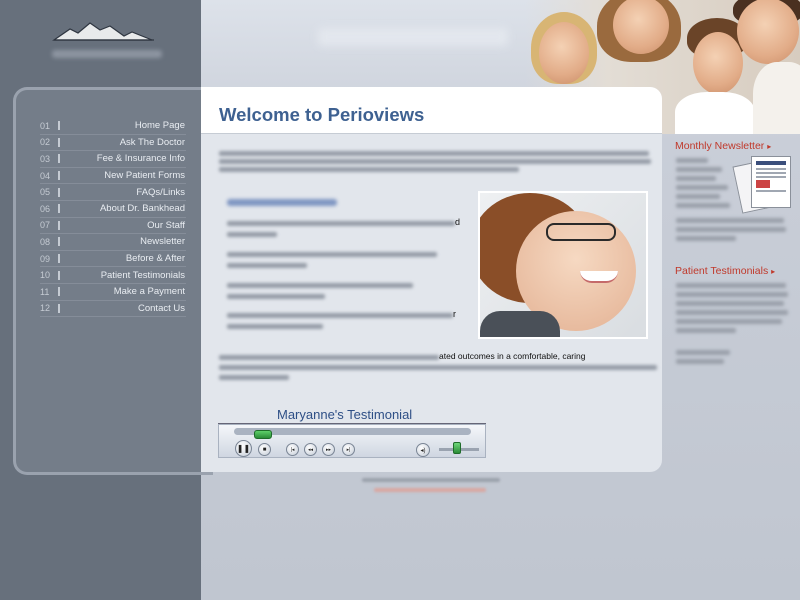  Describe the element at coordinates (457, 448) in the screenshot. I see `volume-thumb` at that location.